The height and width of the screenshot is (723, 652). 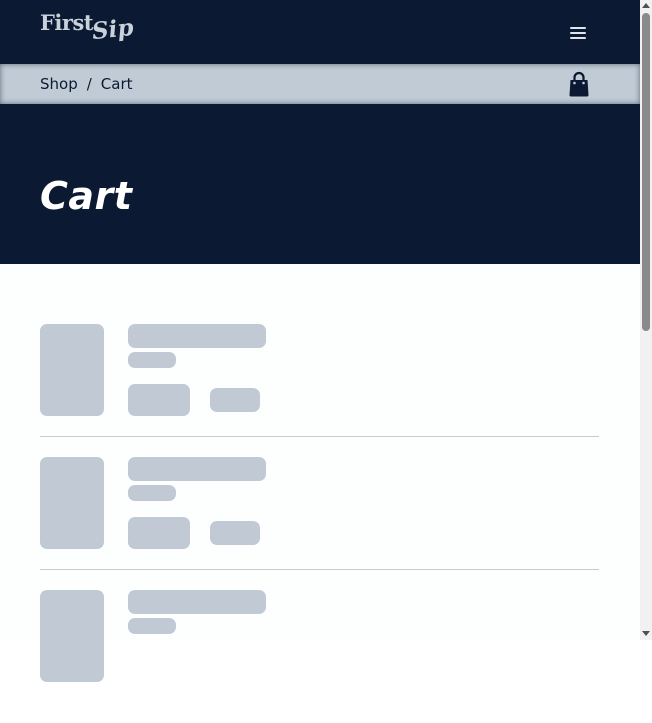 What do you see at coordinates (320, 84) in the screenshot?
I see `breadcrumb-bar: Shop / Cart` at bounding box center [320, 84].